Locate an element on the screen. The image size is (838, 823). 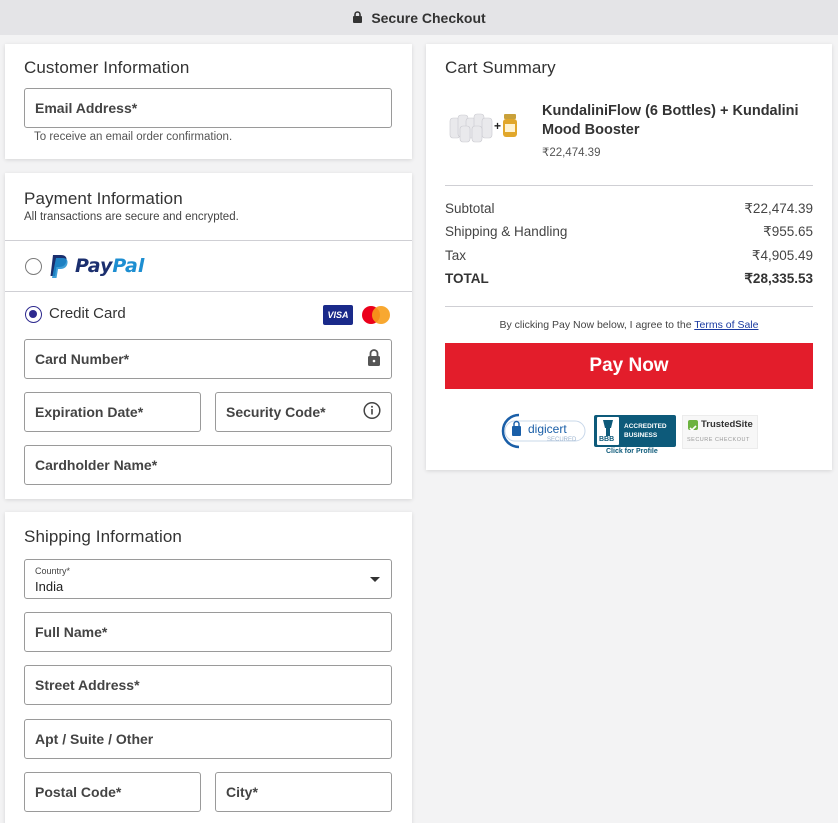
subtotal-row: Subtotal ₹22,474.39 is located at coordinates (629, 209).